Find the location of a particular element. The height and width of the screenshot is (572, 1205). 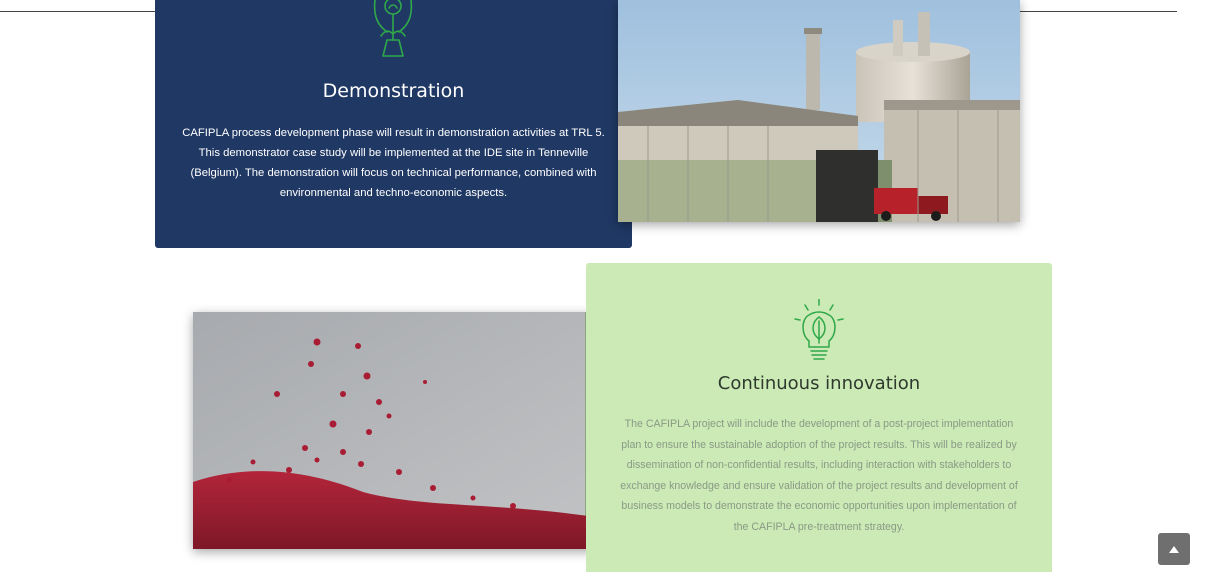

red-granules-photo is located at coordinates (394, 430).